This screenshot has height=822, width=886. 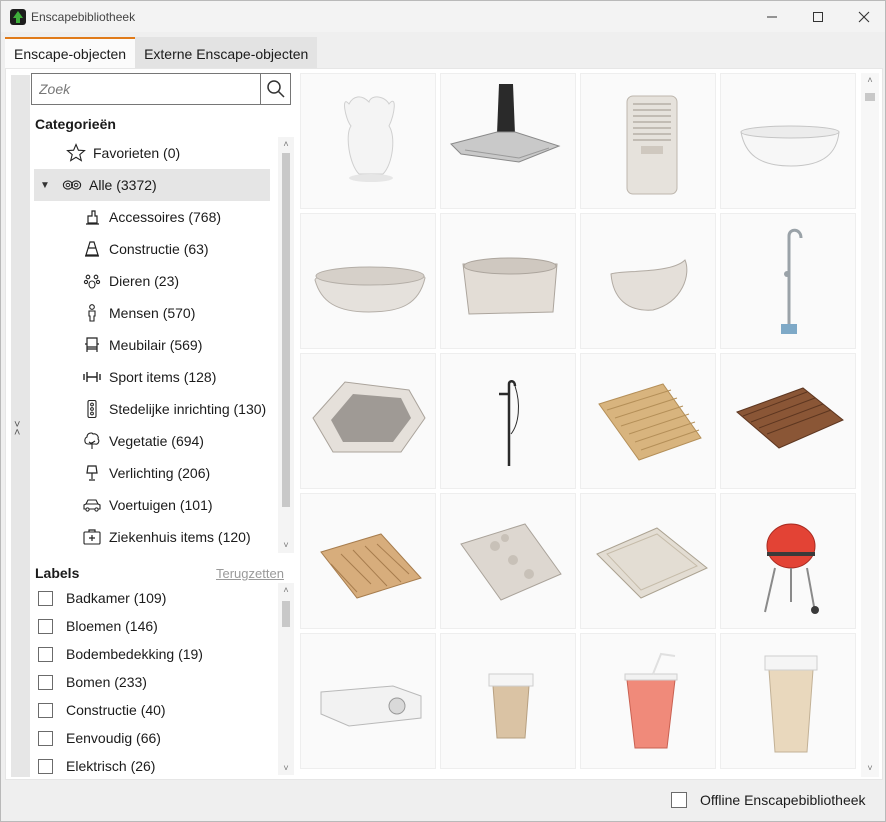 I want to click on category-item: Mensen (570), so click(x=152, y=313).